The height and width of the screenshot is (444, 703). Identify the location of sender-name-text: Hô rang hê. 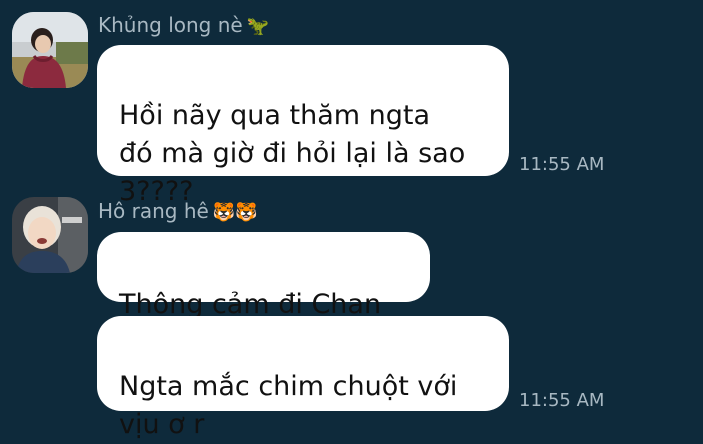
(153, 211).